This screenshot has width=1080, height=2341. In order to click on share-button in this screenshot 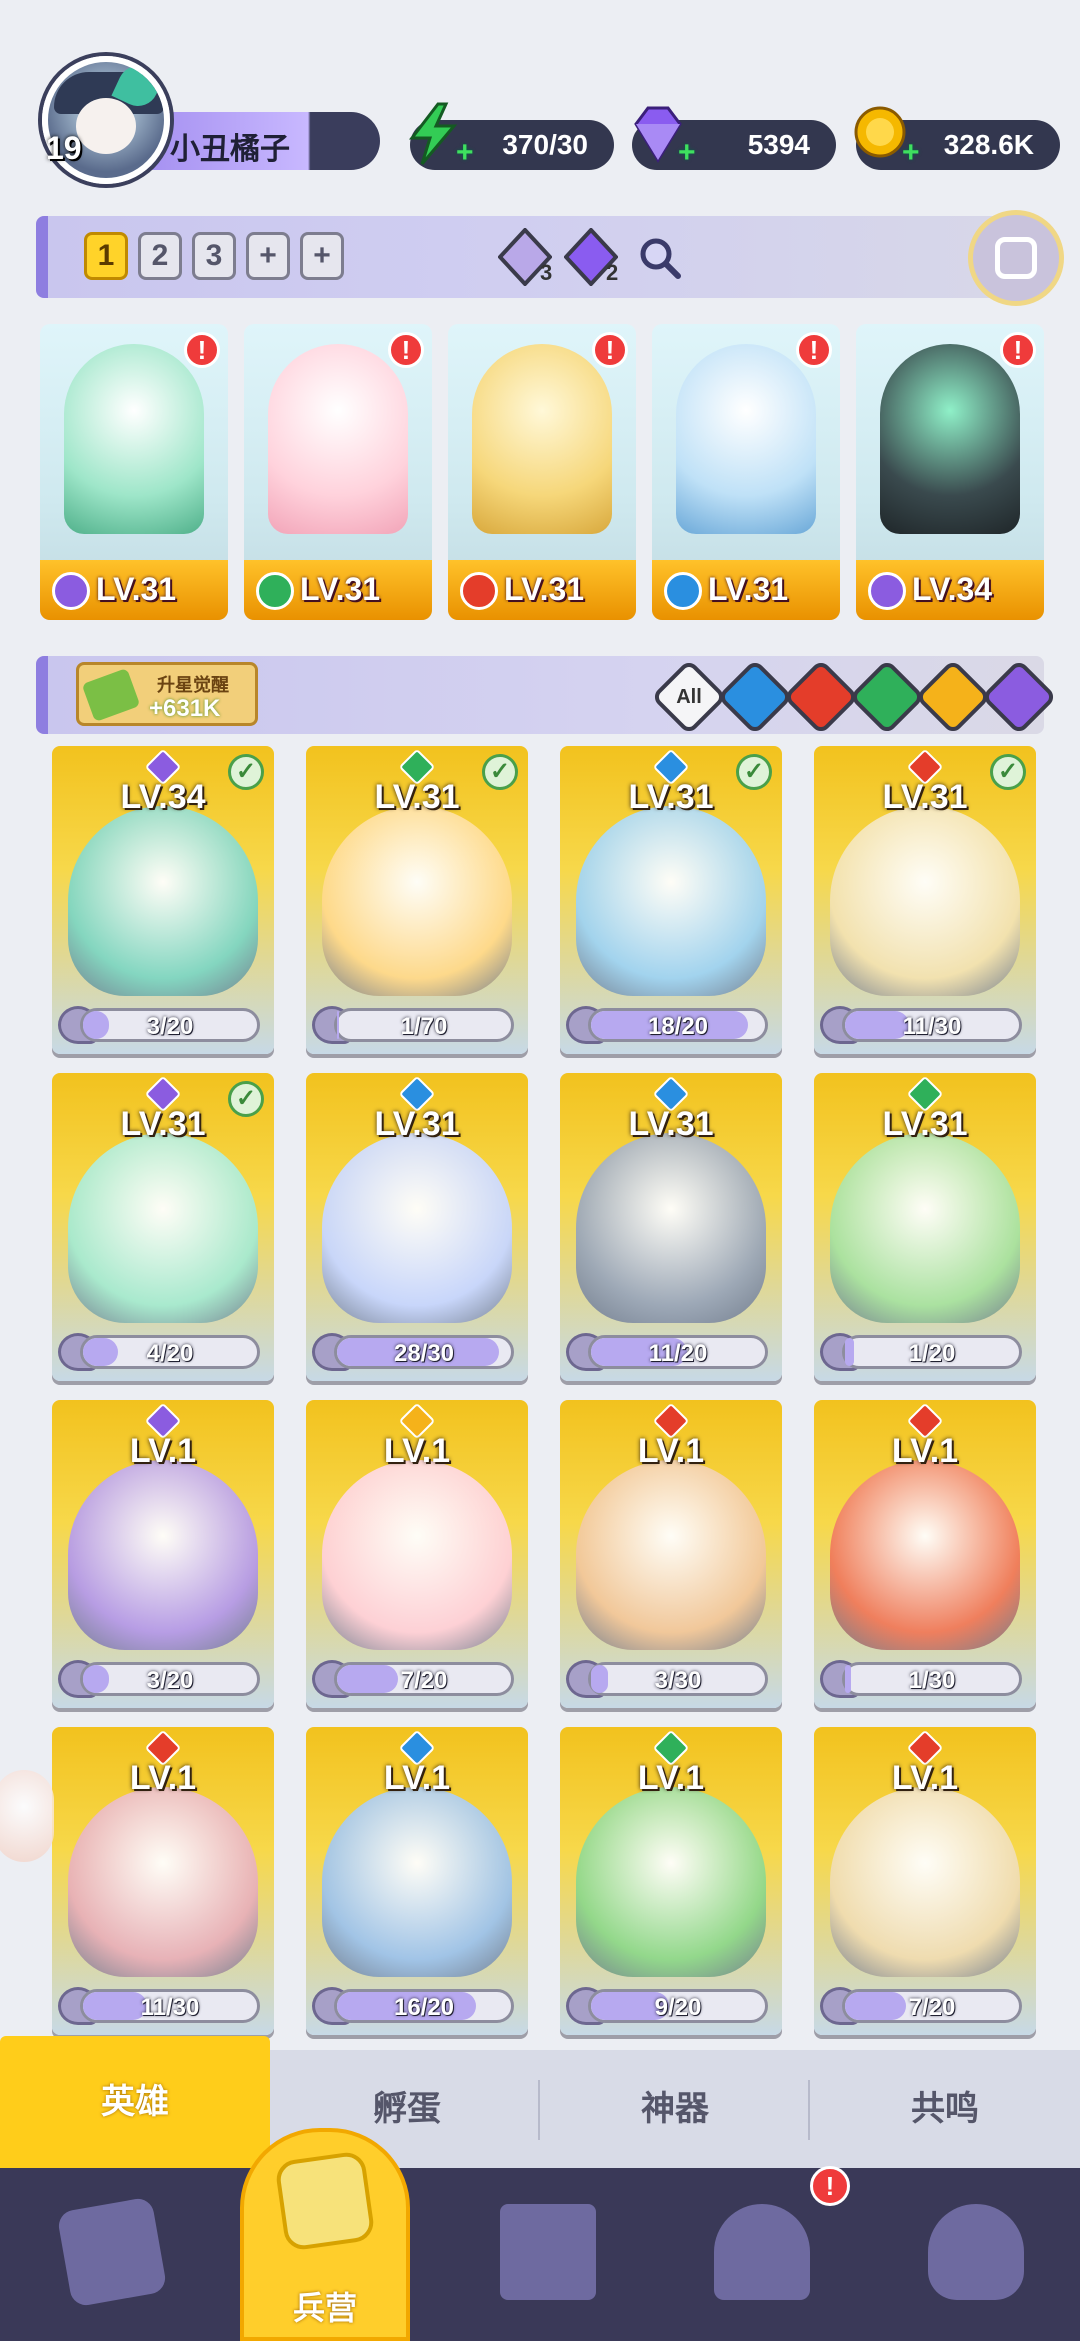, I will do `click(1016, 258)`.